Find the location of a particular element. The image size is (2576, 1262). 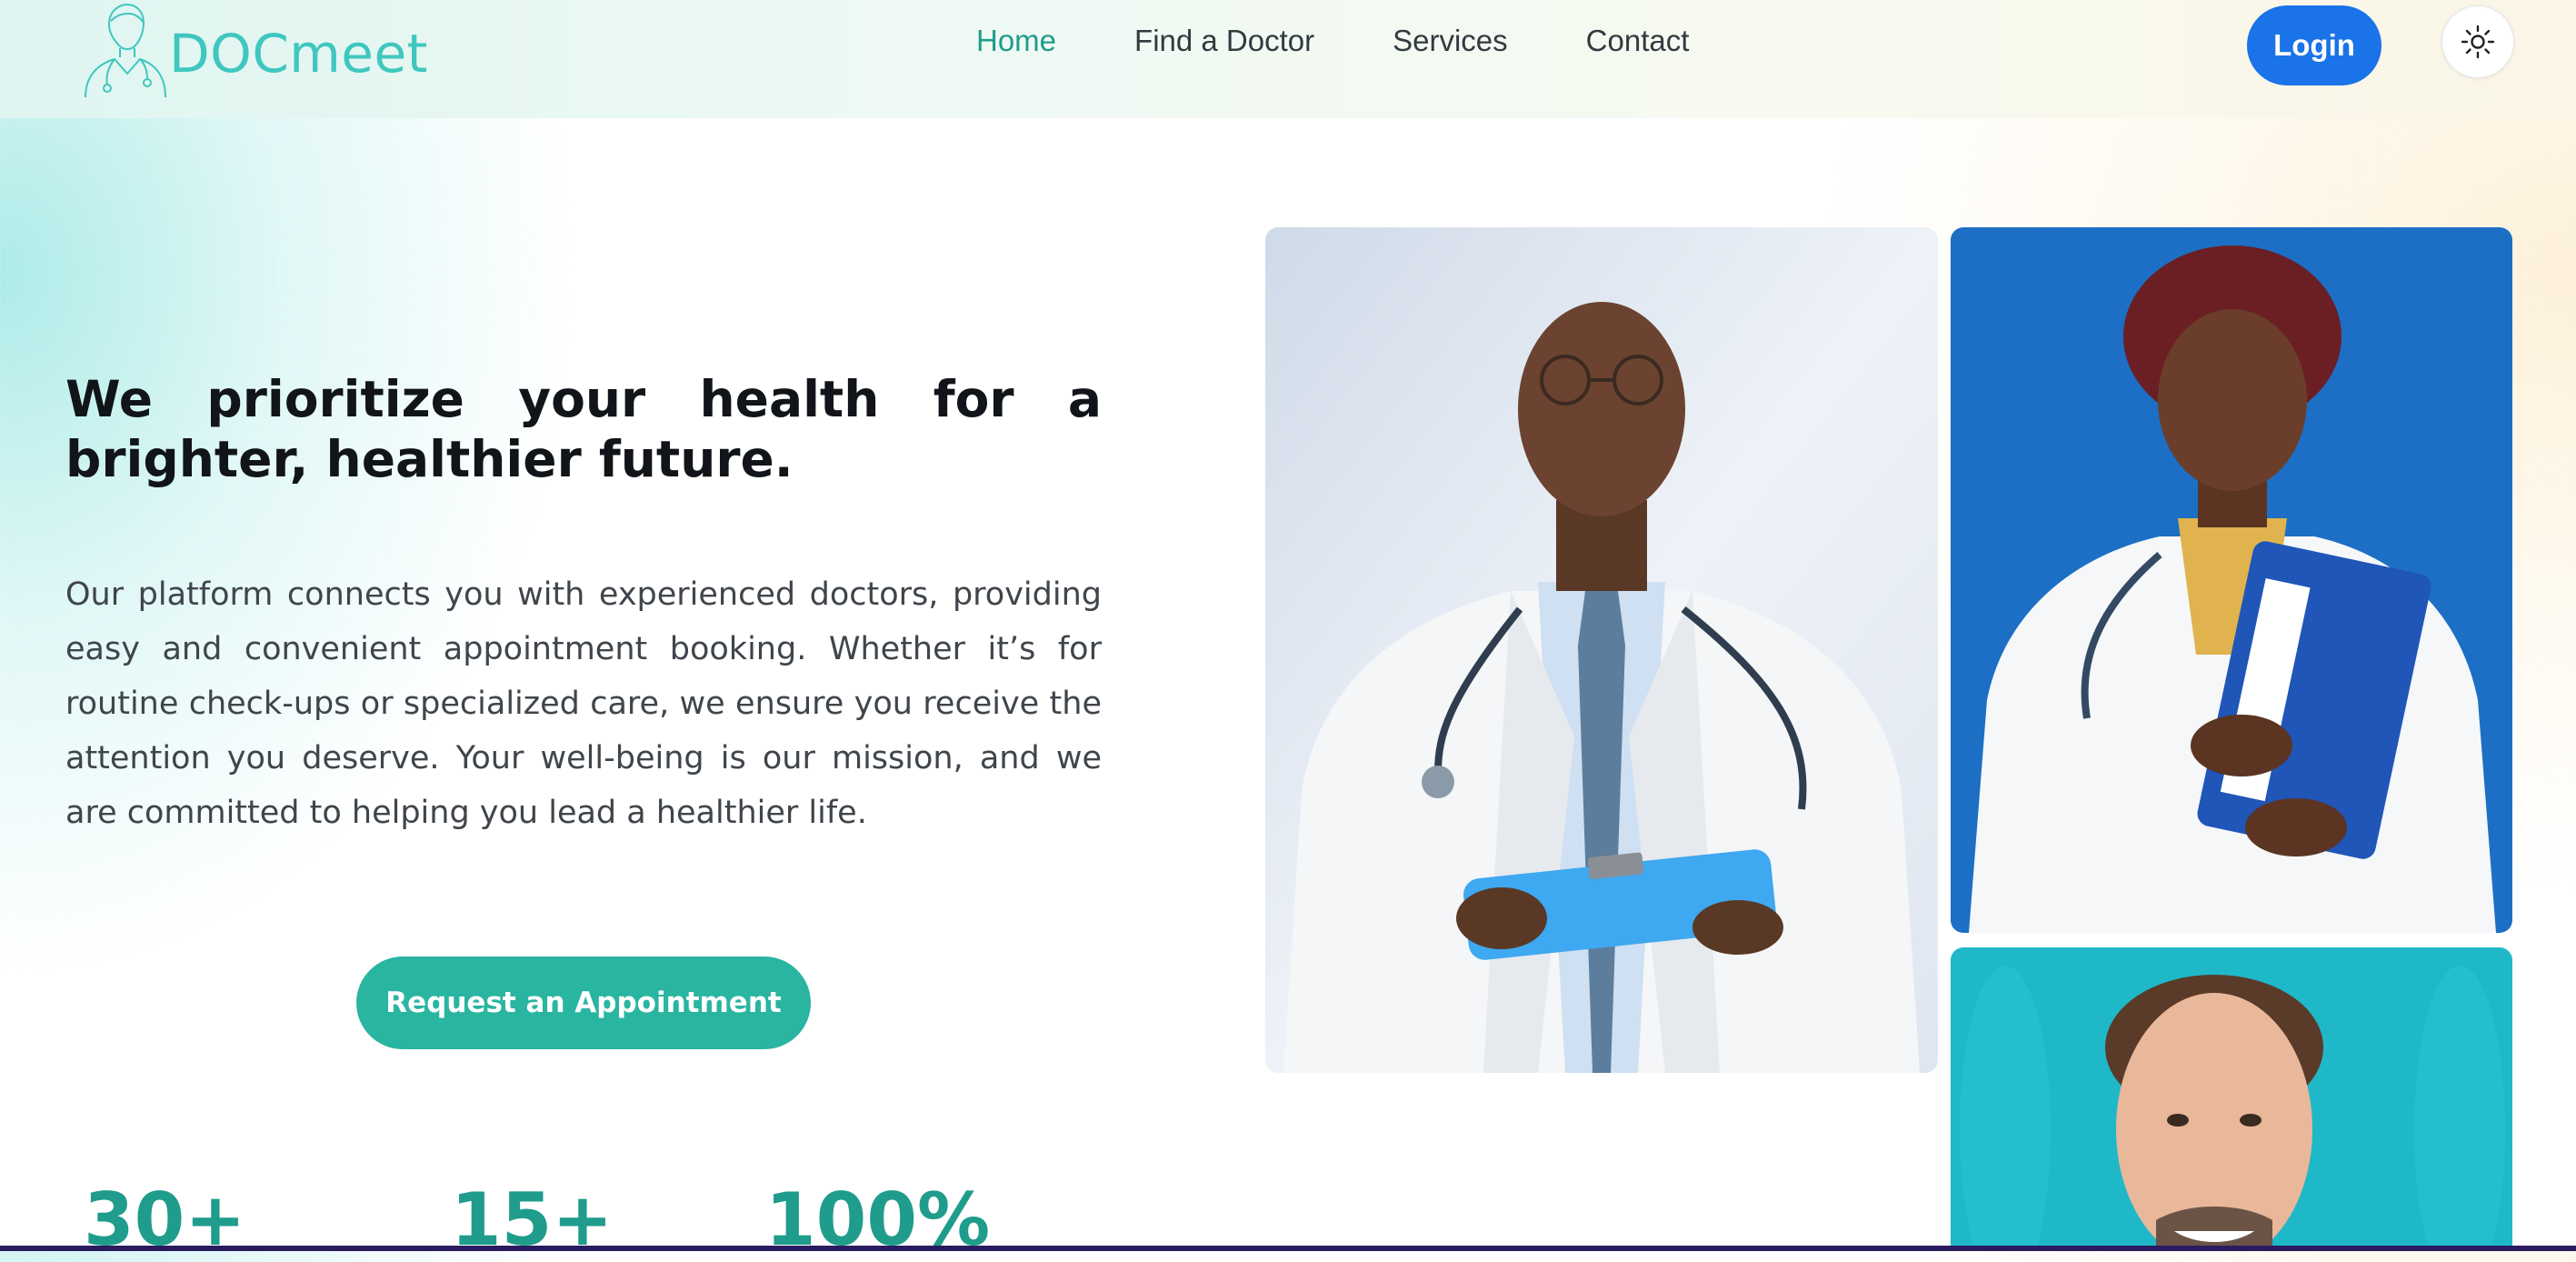

brand-logo: DOCmeet is located at coordinates (253, 50).